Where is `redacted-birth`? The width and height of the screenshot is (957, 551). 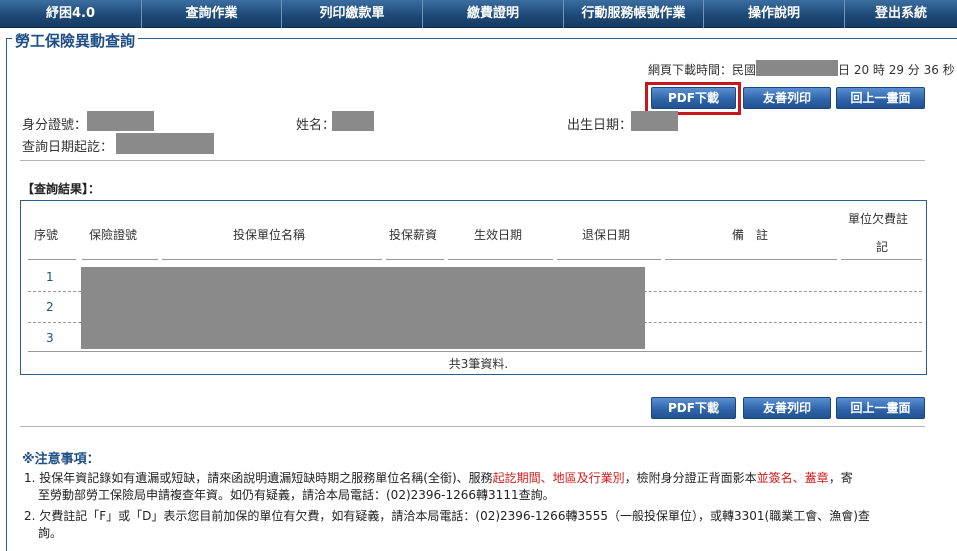
redacted-birth is located at coordinates (654, 121).